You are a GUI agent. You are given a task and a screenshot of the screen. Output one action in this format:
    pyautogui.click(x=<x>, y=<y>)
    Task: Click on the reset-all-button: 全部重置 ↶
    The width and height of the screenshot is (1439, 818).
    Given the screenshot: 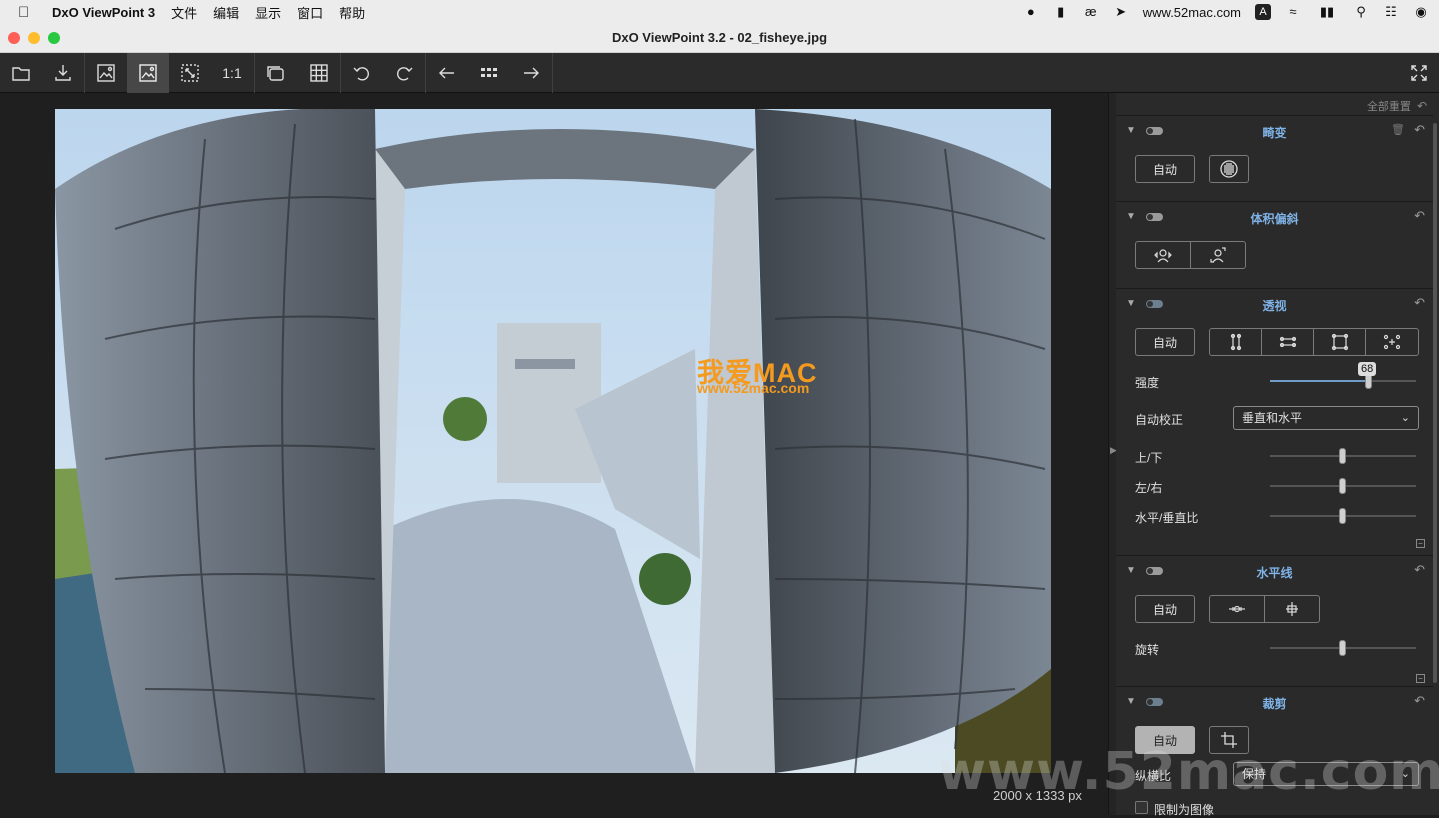 What is the action you would take?
    pyautogui.click(x=1397, y=106)
    